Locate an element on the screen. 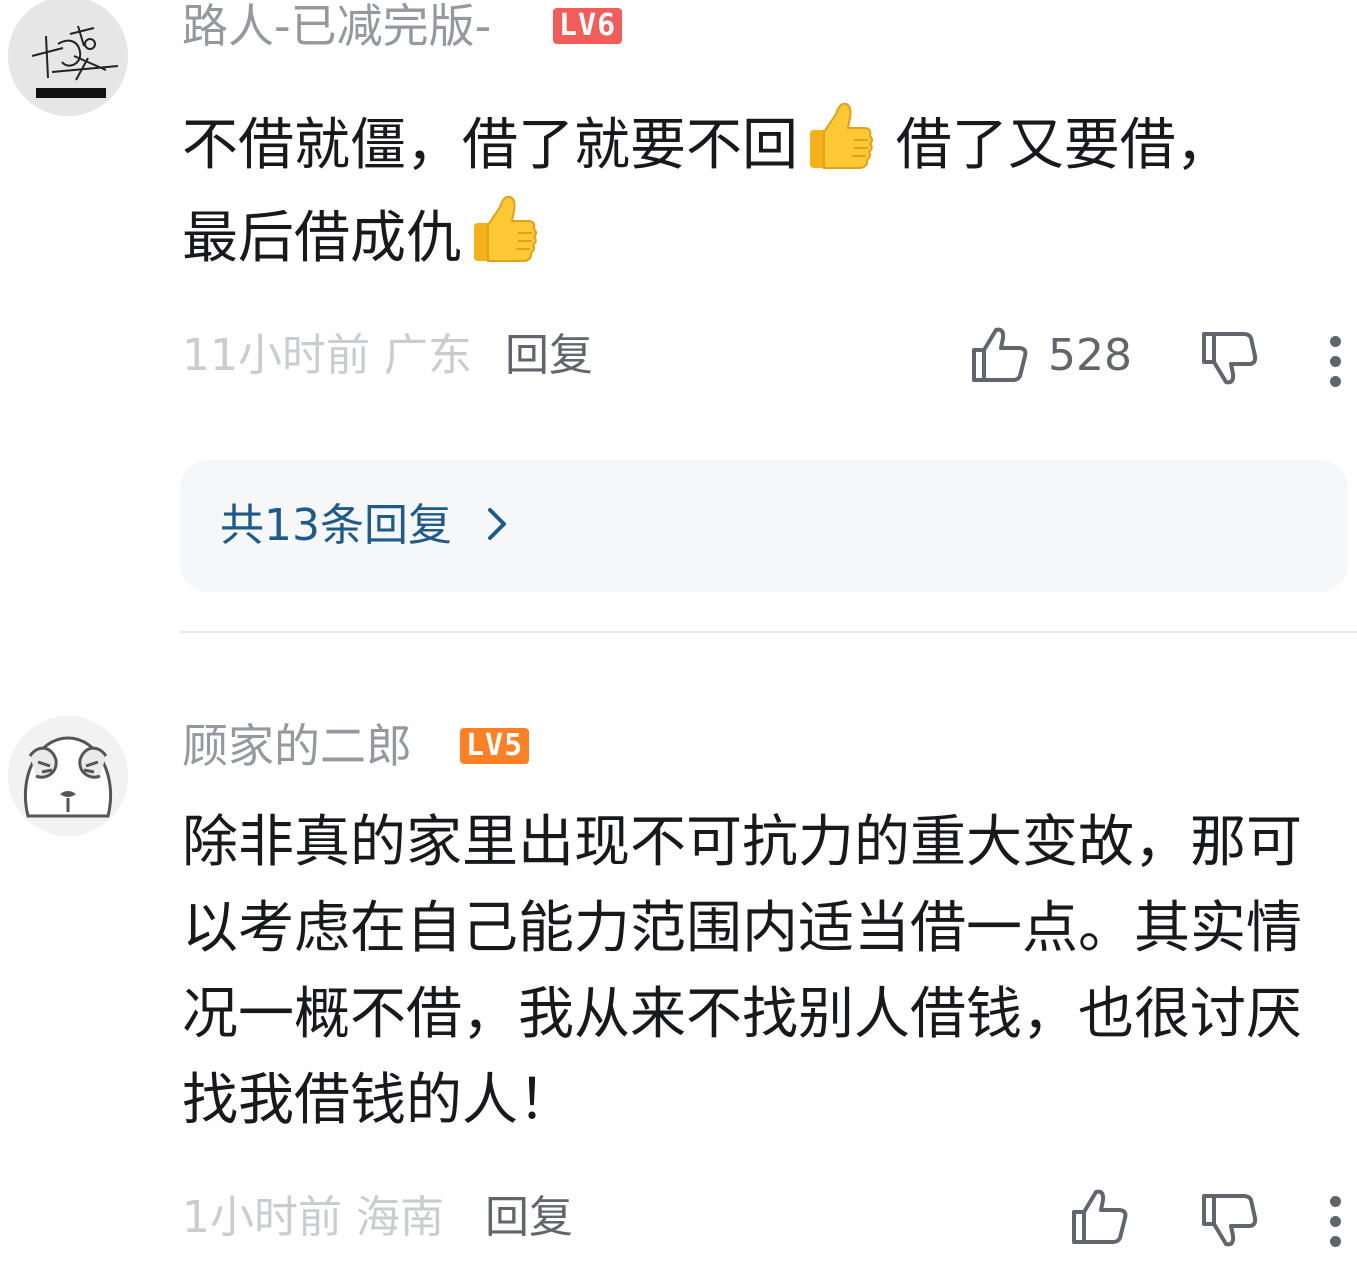 This screenshot has height=1262, width=1357. comment-text-part: 不借就僵，借了就要不回 is located at coordinates (490, 145).